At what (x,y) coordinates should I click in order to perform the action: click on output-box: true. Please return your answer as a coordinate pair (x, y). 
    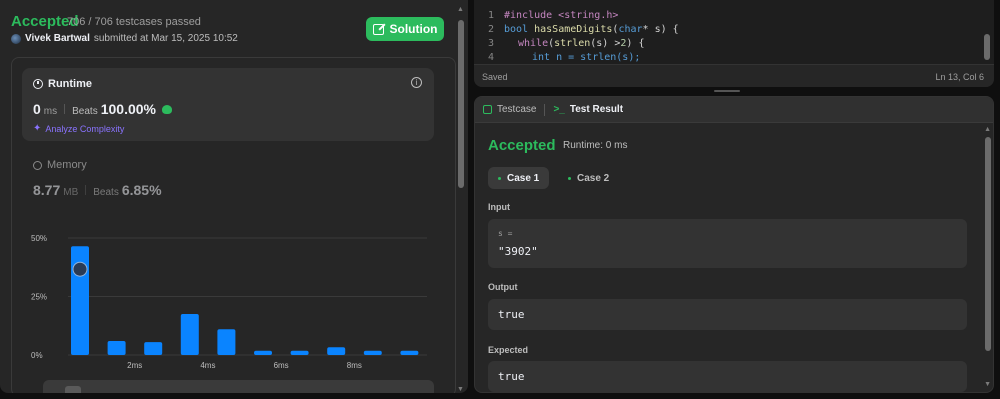
    Looking at the image, I should click on (727, 314).